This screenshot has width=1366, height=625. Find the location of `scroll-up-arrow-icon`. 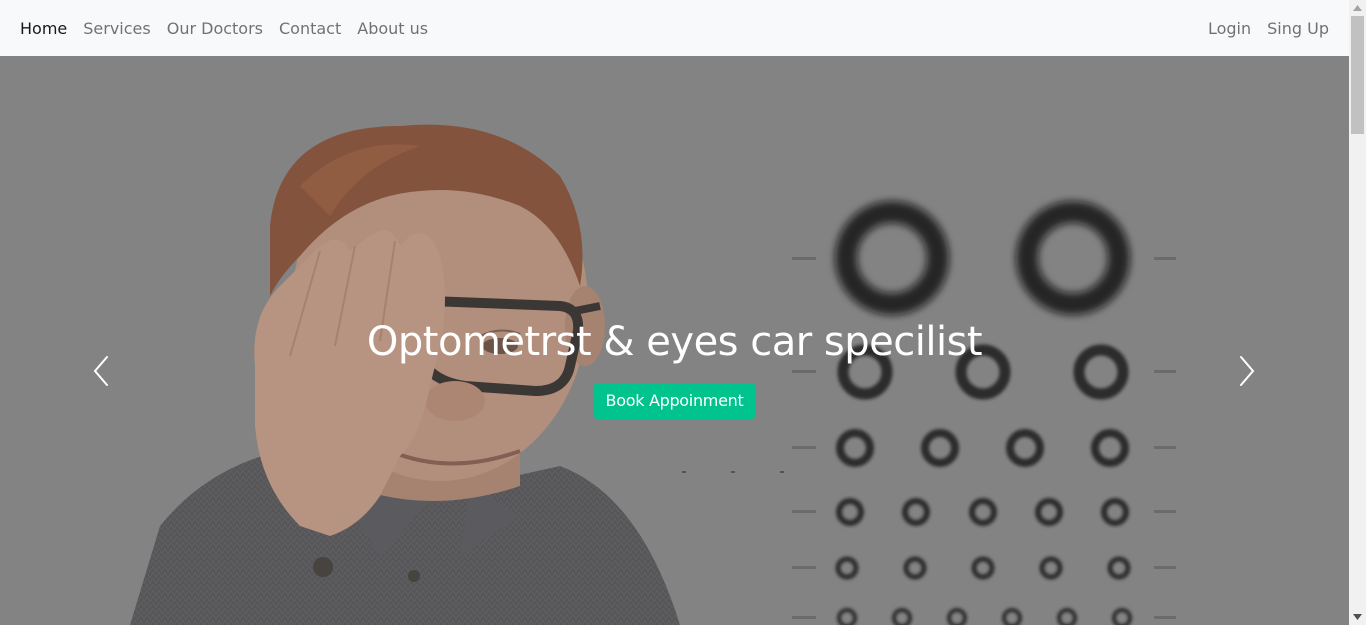

scroll-up-arrow-icon is located at coordinates (1357, 8).